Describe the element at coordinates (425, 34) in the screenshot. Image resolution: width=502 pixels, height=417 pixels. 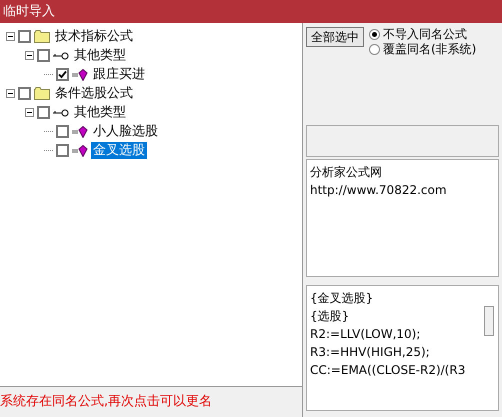
I see `radio-label: 不导入同名公式` at that location.